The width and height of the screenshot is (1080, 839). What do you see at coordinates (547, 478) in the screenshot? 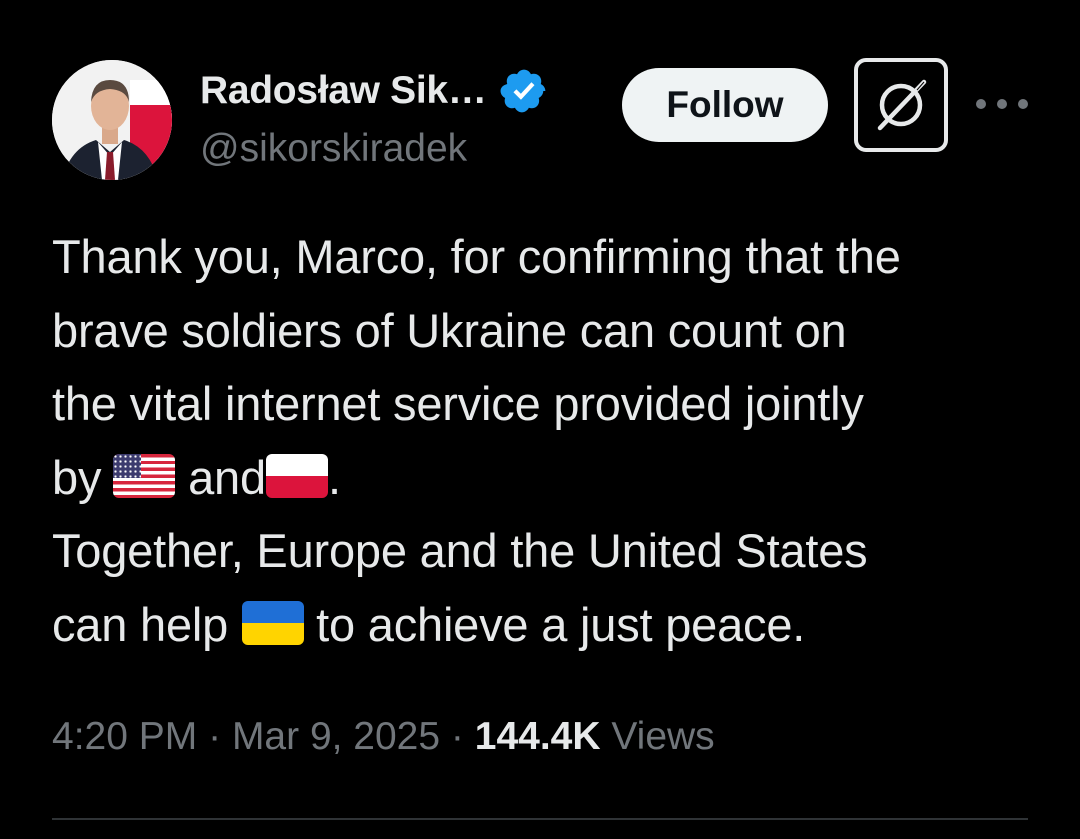
I see `tweet-line: by and.` at bounding box center [547, 478].